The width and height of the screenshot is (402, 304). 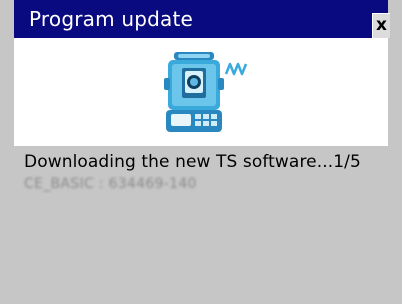 I want to click on close-button: x, so click(x=381, y=25).